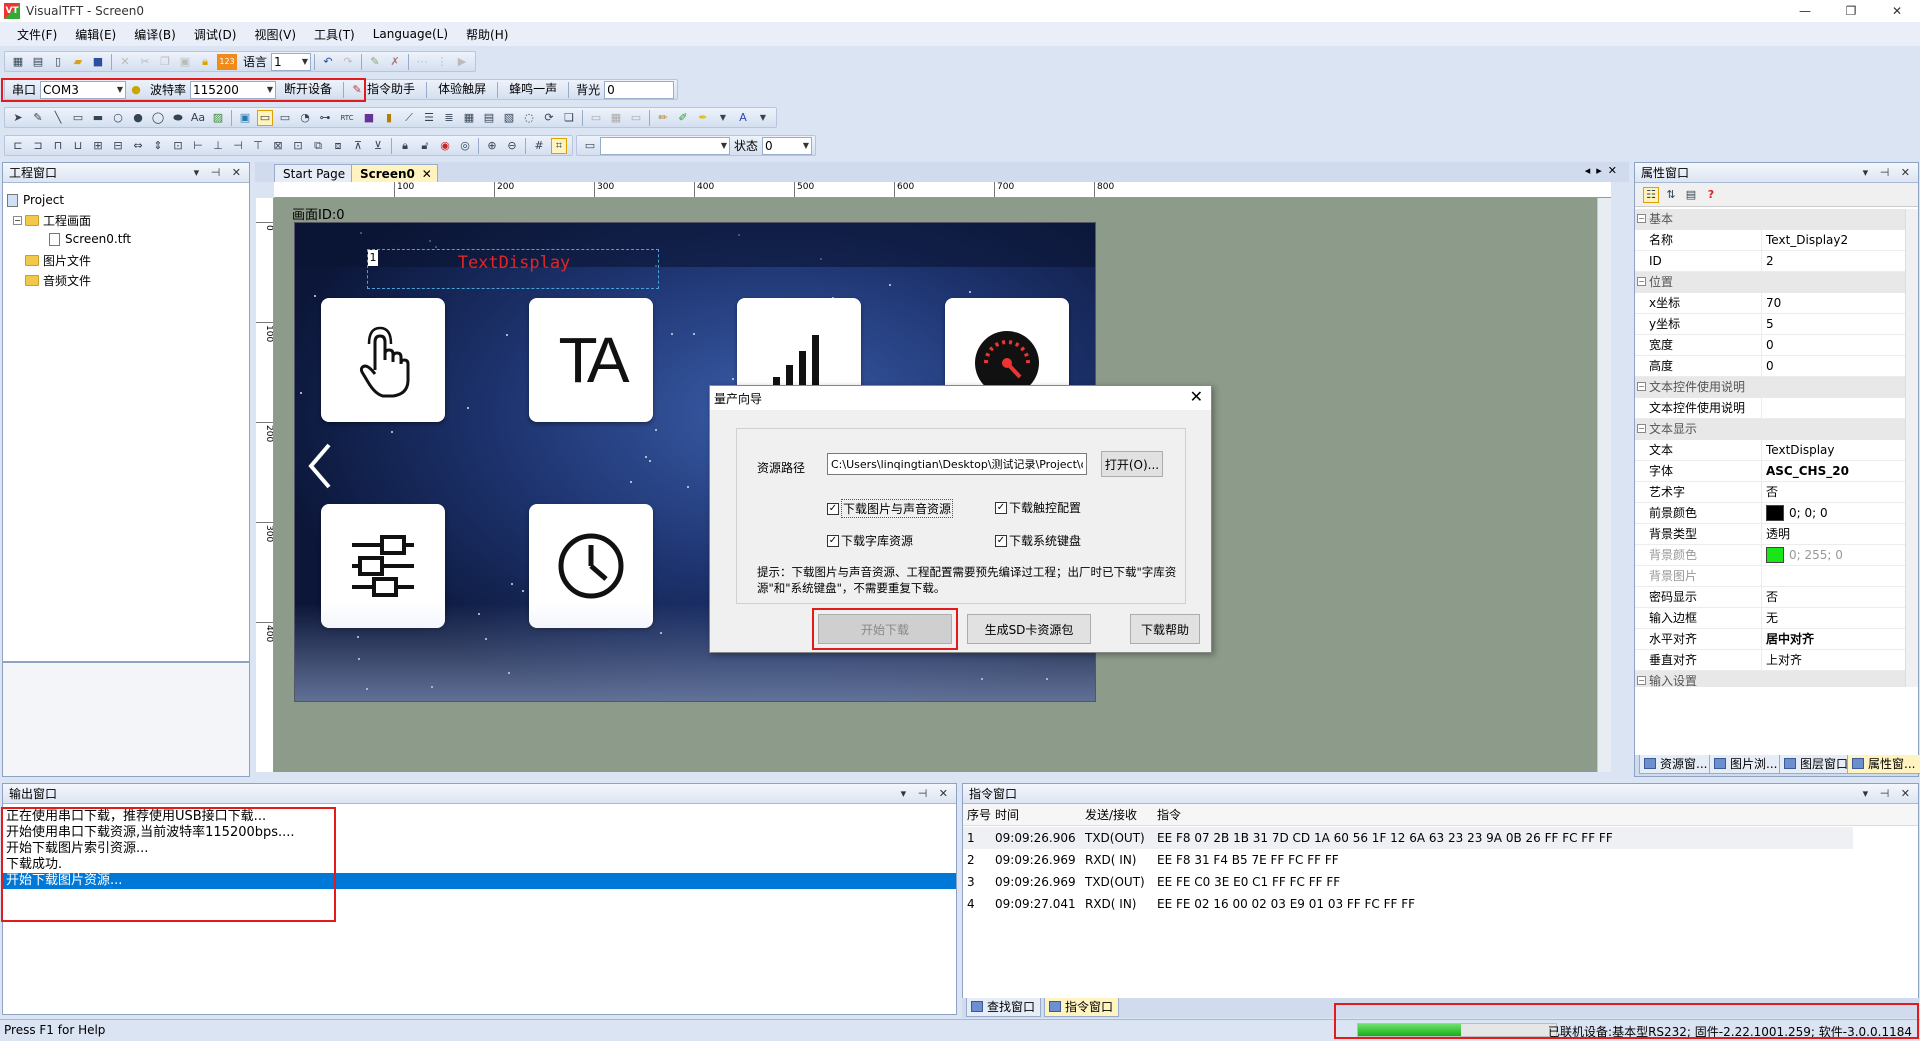 Image resolution: width=1920 pixels, height=1041 pixels. Describe the element at coordinates (98, 118) in the screenshot. I see `filled-rectangle-icon: ▬` at that location.